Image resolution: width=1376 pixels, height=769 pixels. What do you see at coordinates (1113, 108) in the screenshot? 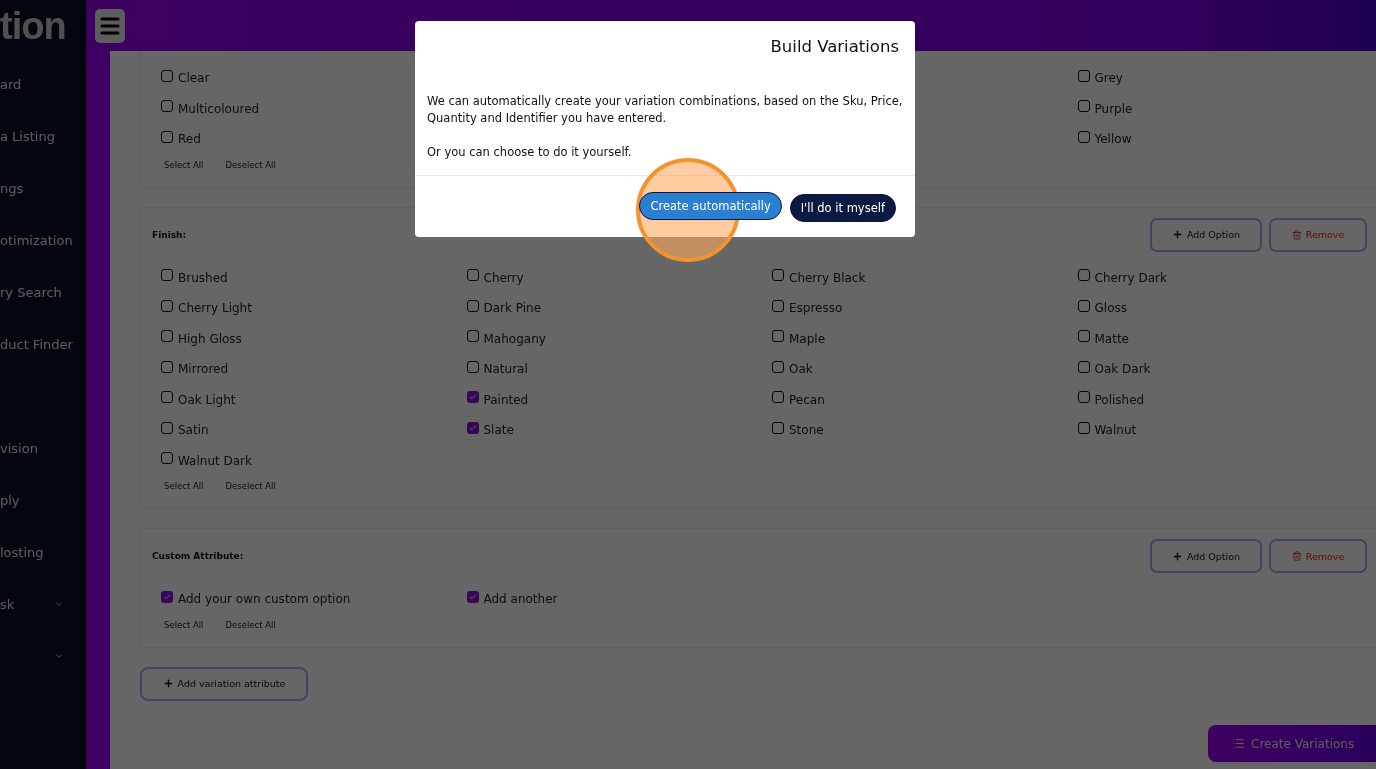
I see `option-label: Purple` at bounding box center [1113, 108].